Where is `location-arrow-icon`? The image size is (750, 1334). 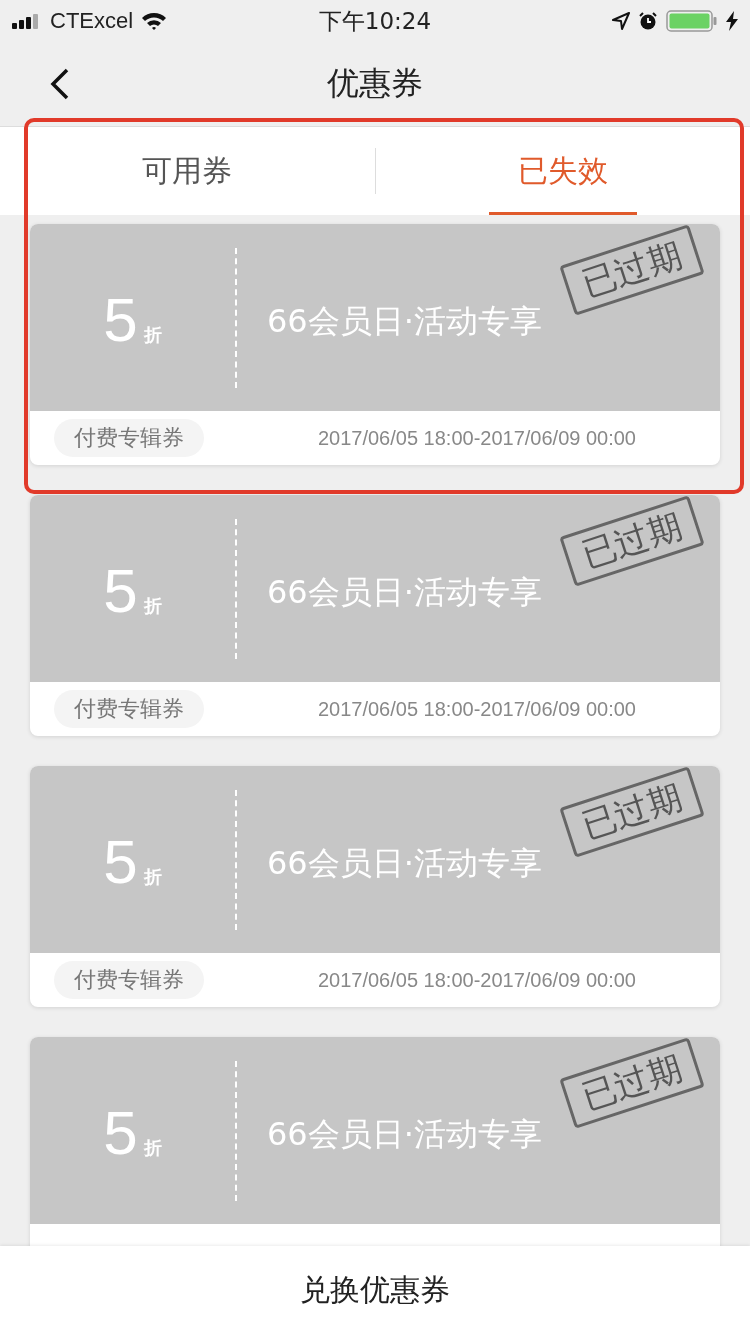
location-arrow-icon is located at coordinates (621, 21).